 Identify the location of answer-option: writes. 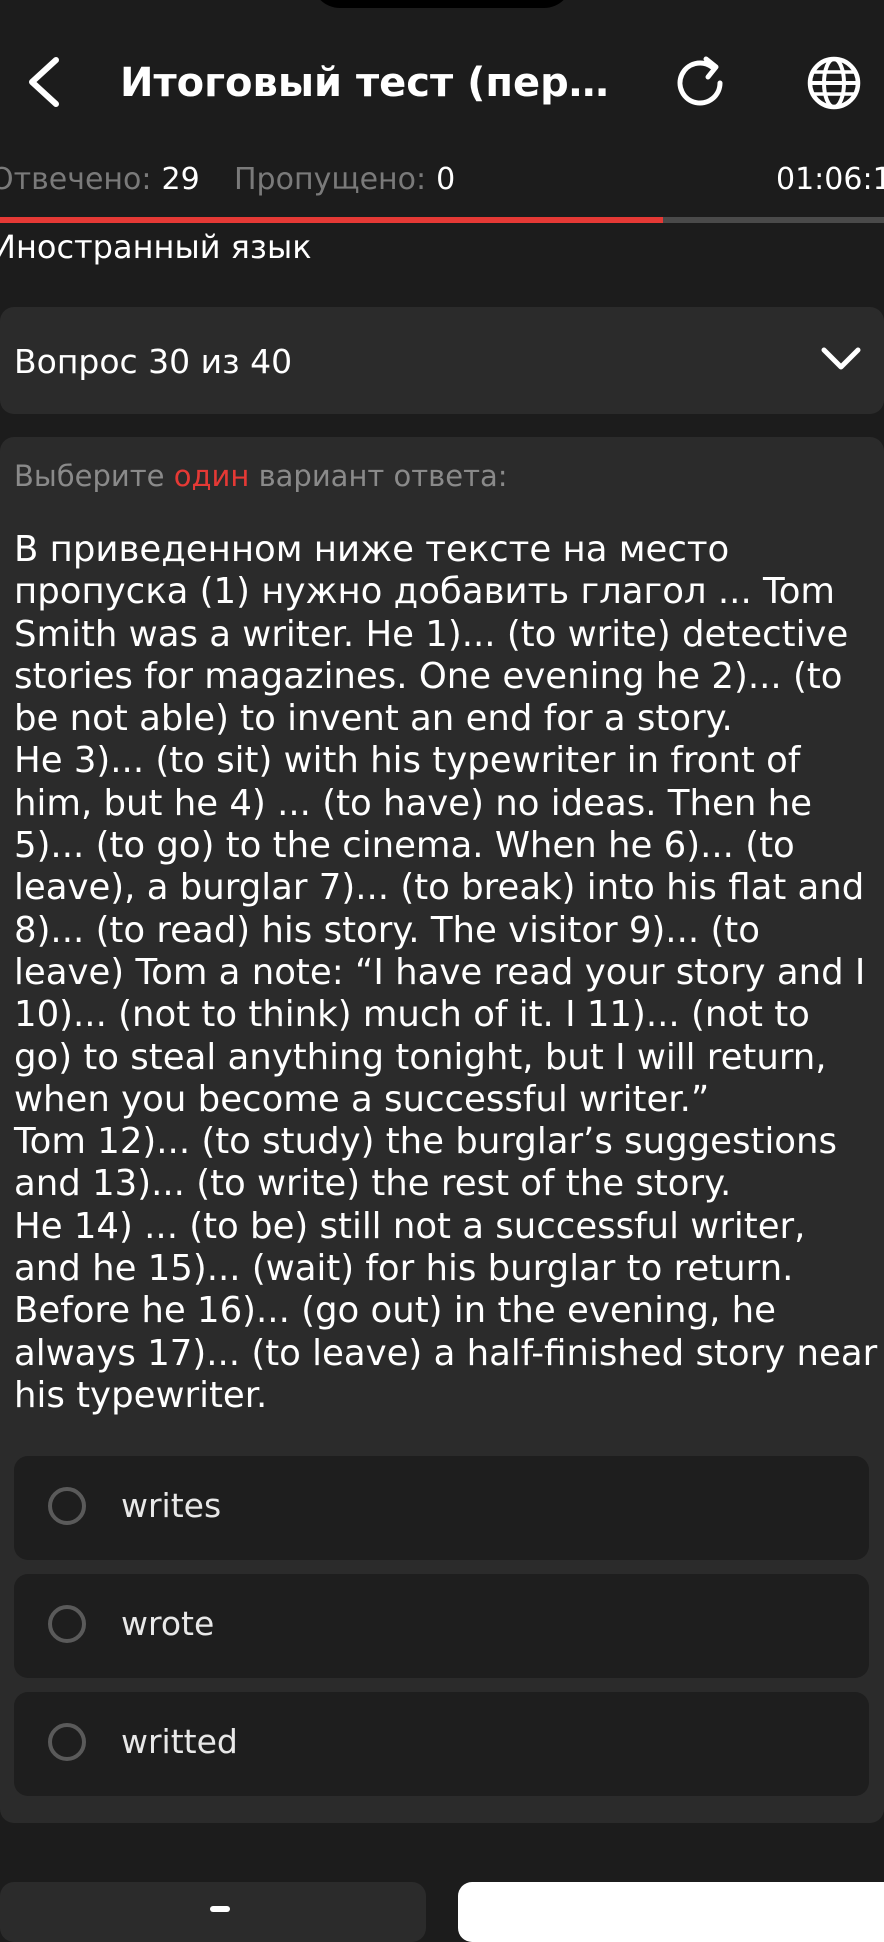
(441, 1508).